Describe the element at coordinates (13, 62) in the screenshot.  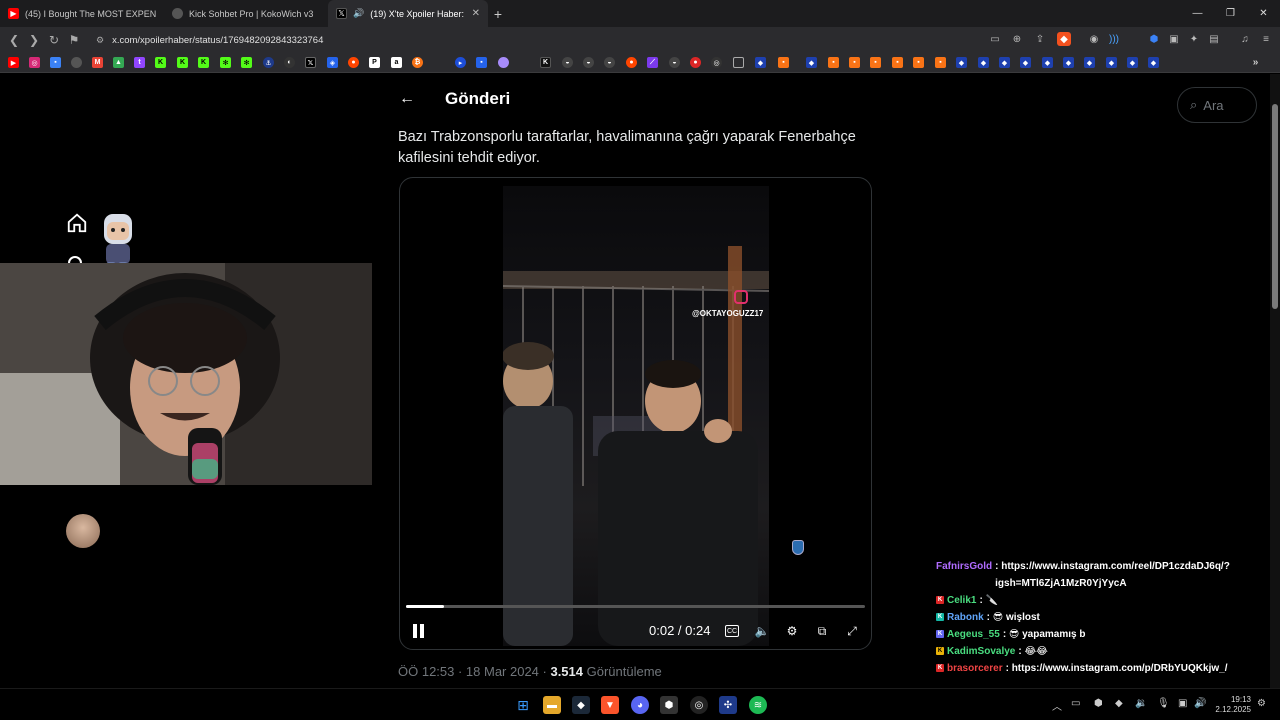
I see `bookmark-youtube-icon: ▶` at that location.